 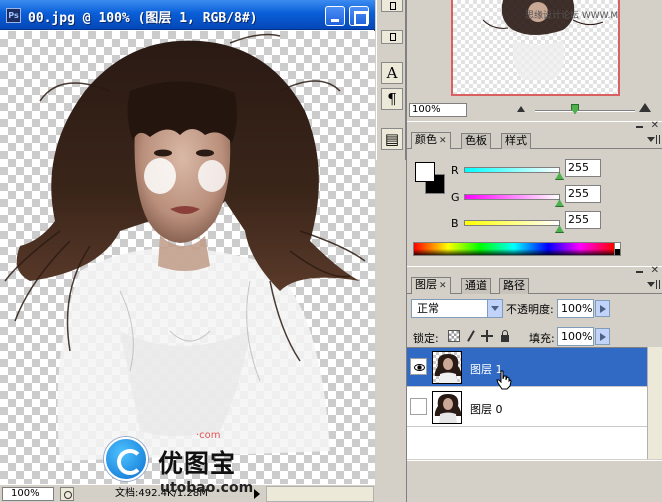 What do you see at coordinates (13, 15) in the screenshot?
I see `photoshop-doc-icon: Ps` at bounding box center [13, 15].